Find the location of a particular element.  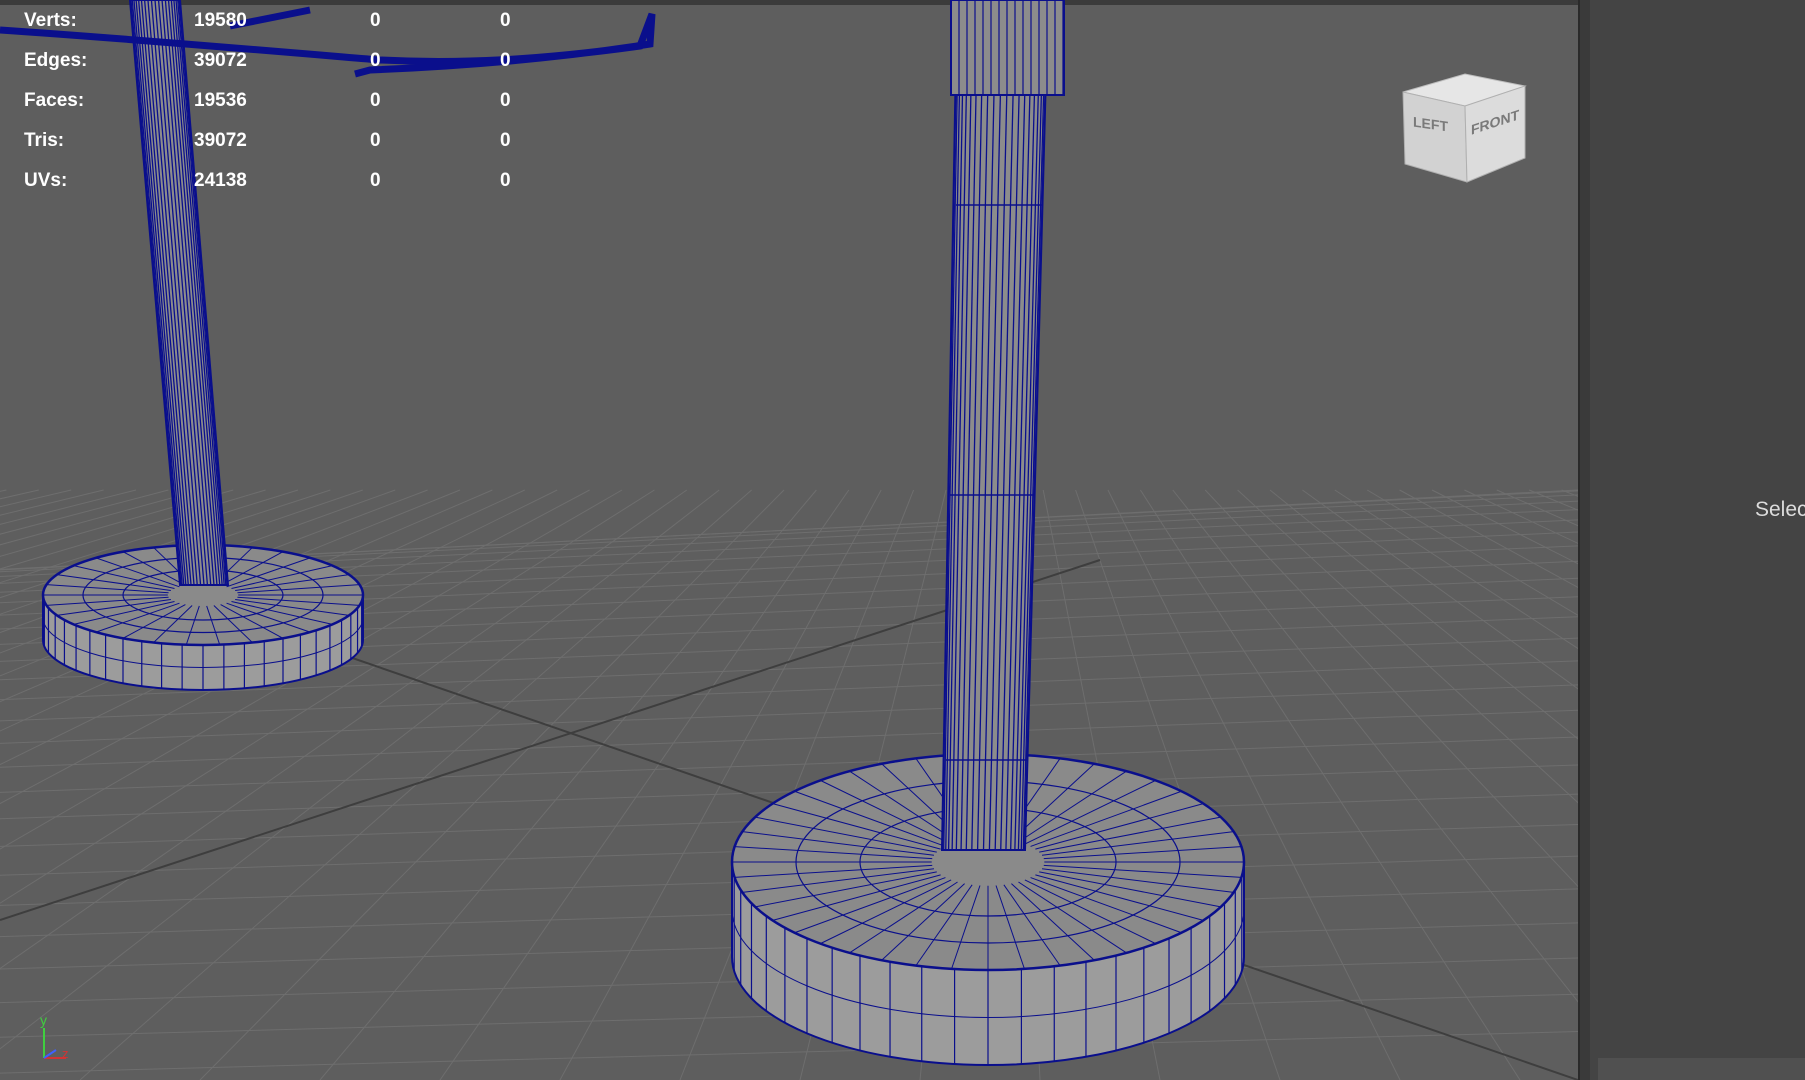

view-cube: LEFT FRONT is located at coordinates (1465, 128).